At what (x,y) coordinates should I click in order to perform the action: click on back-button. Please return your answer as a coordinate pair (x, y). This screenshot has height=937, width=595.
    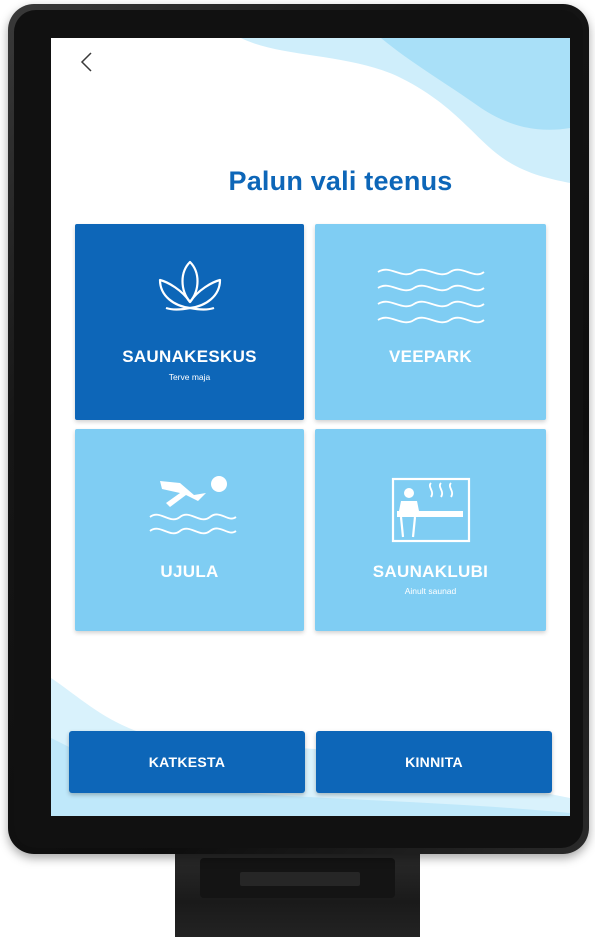
    Looking at the image, I should click on (86, 62).